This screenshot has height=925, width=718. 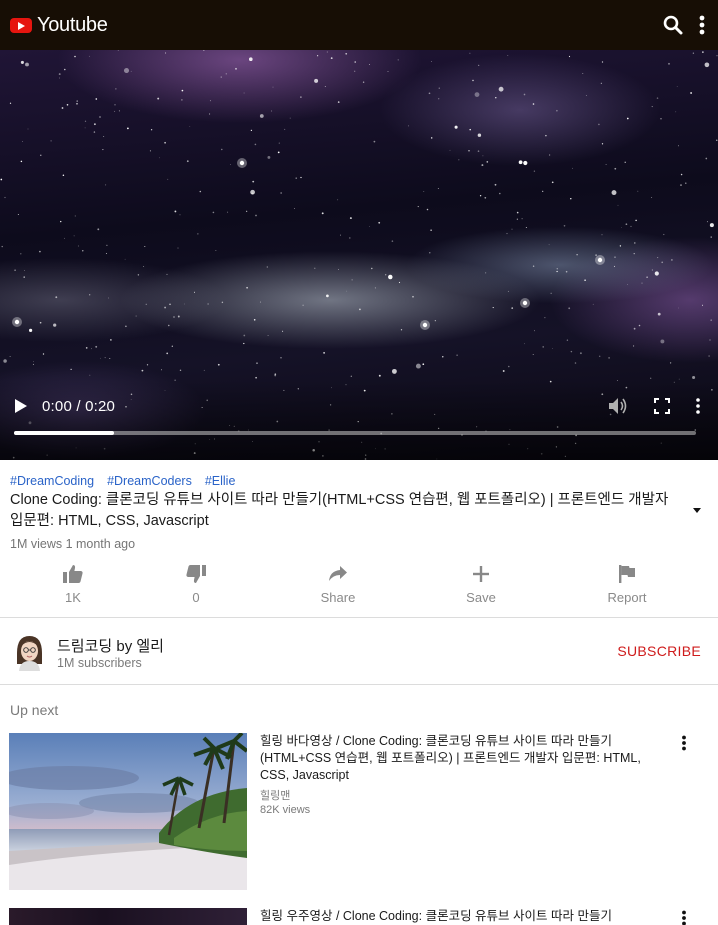 I want to click on thumbs-up-icon, so click(x=73, y=574).